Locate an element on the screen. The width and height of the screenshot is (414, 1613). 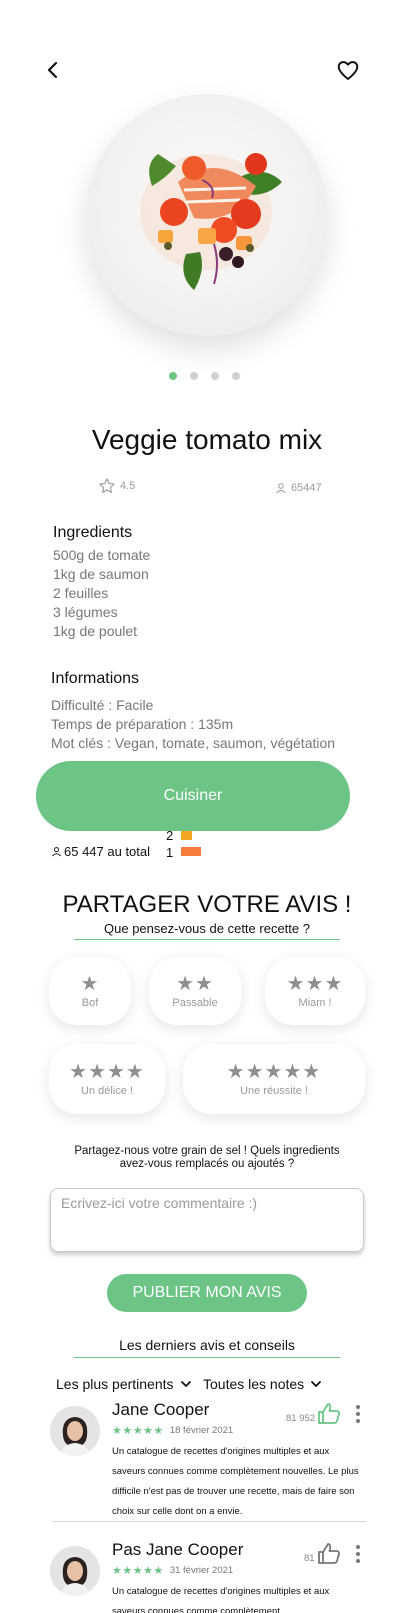
heart-icon is located at coordinates (348, 70).